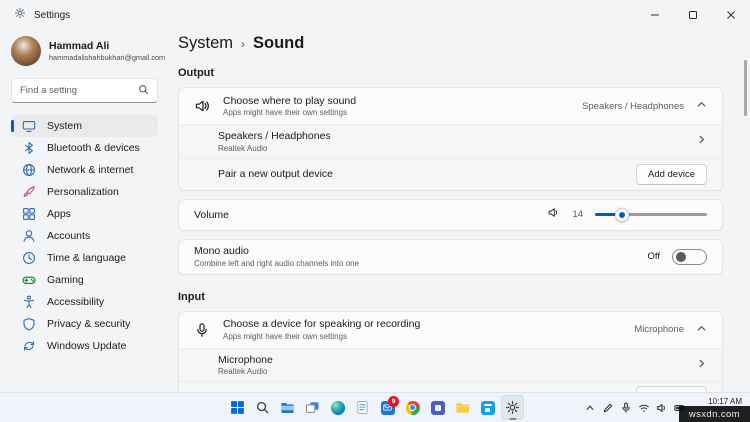  Describe the element at coordinates (450, 364) in the screenshot. I see `microphone-row: Microphone Realtek Audio` at that location.